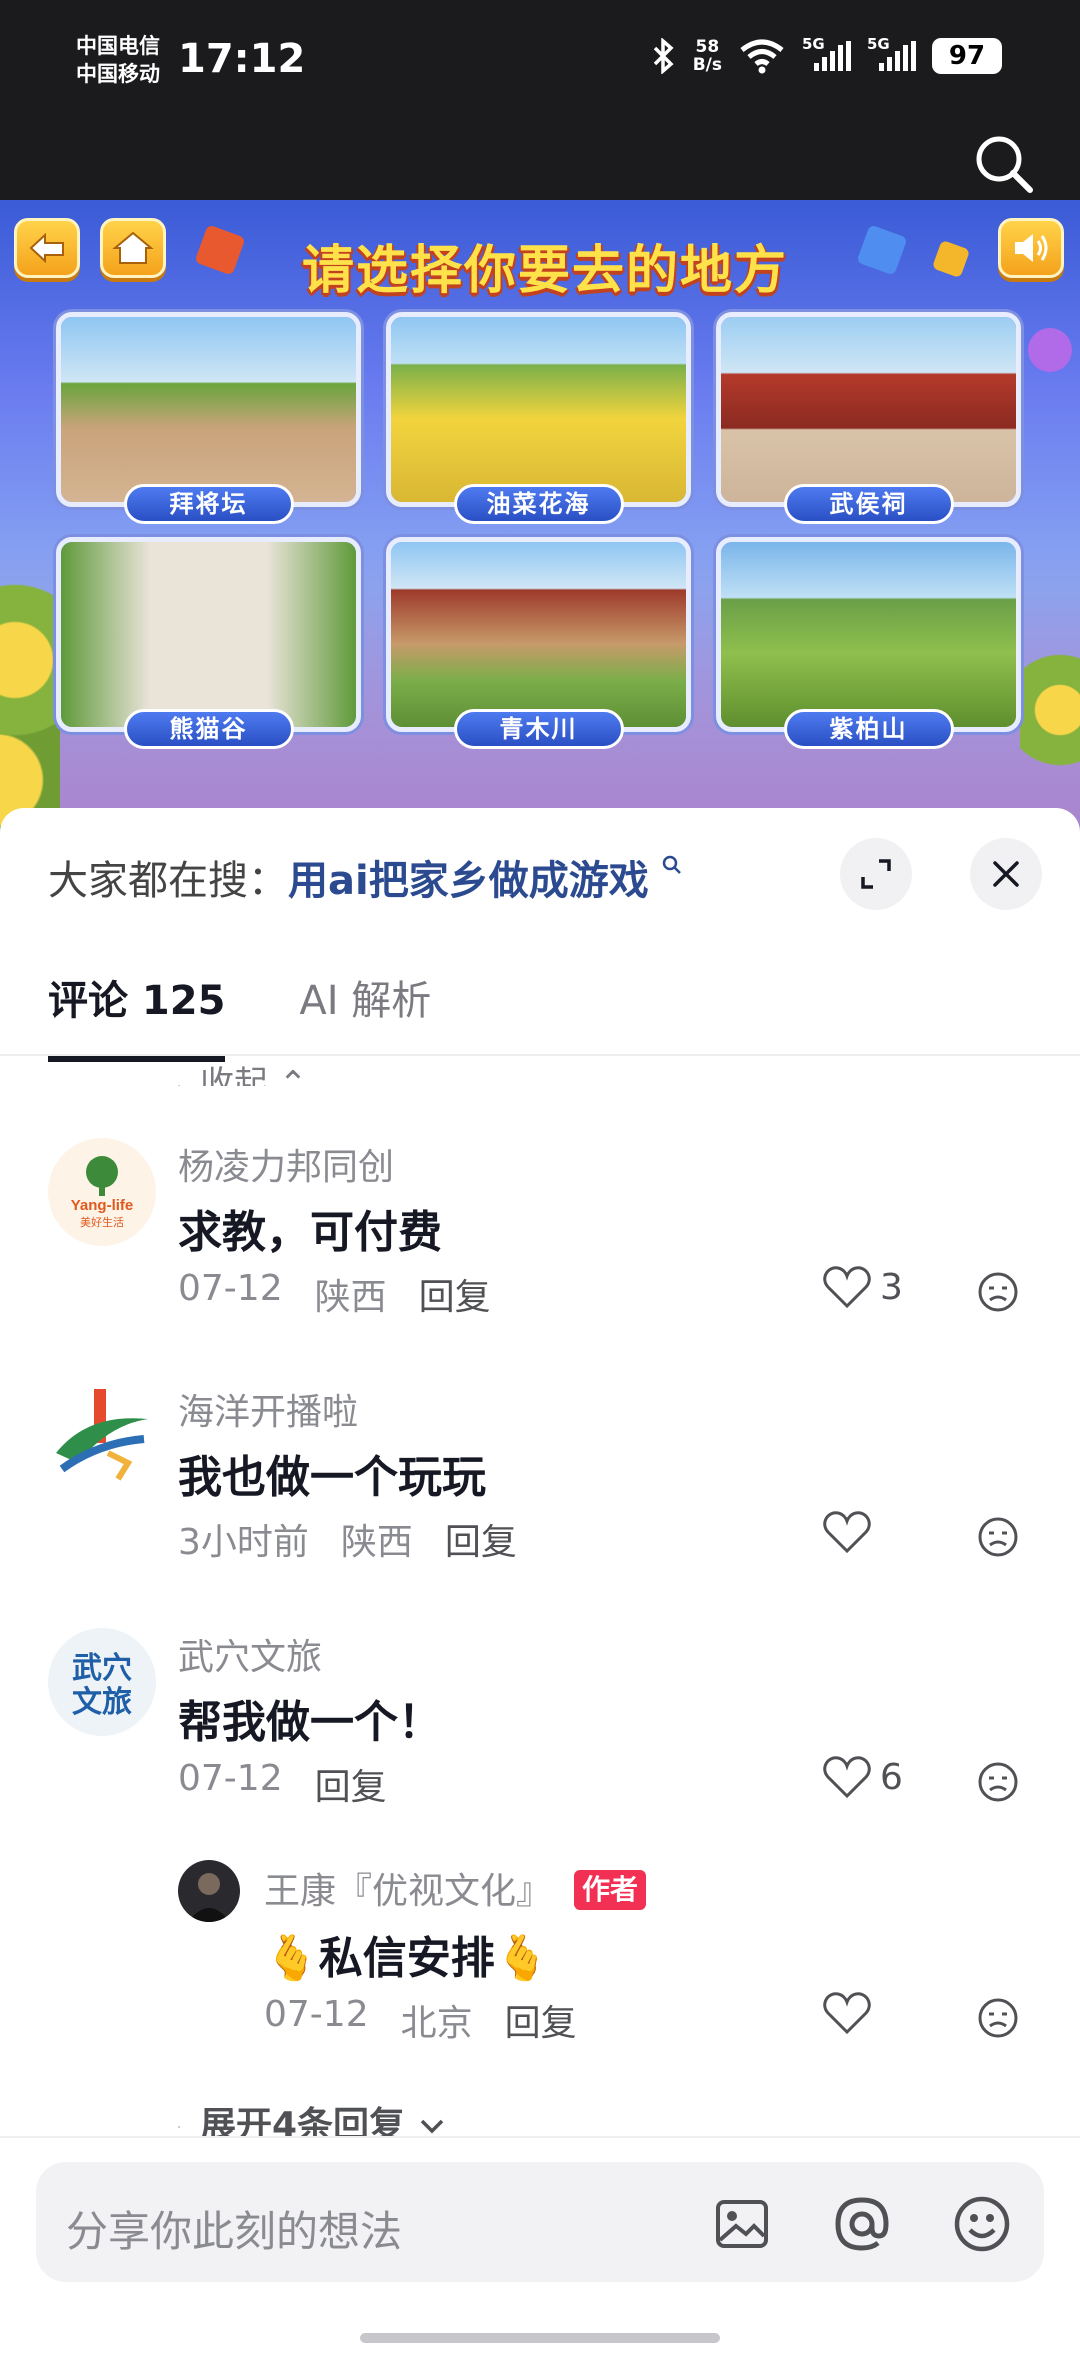 The width and height of the screenshot is (1080, 2373). What do you see at coordinates (286, 1164) in the screenshot?
I see `comment-username: 杨凌力邦同创` at bounding box center [286, 1164].